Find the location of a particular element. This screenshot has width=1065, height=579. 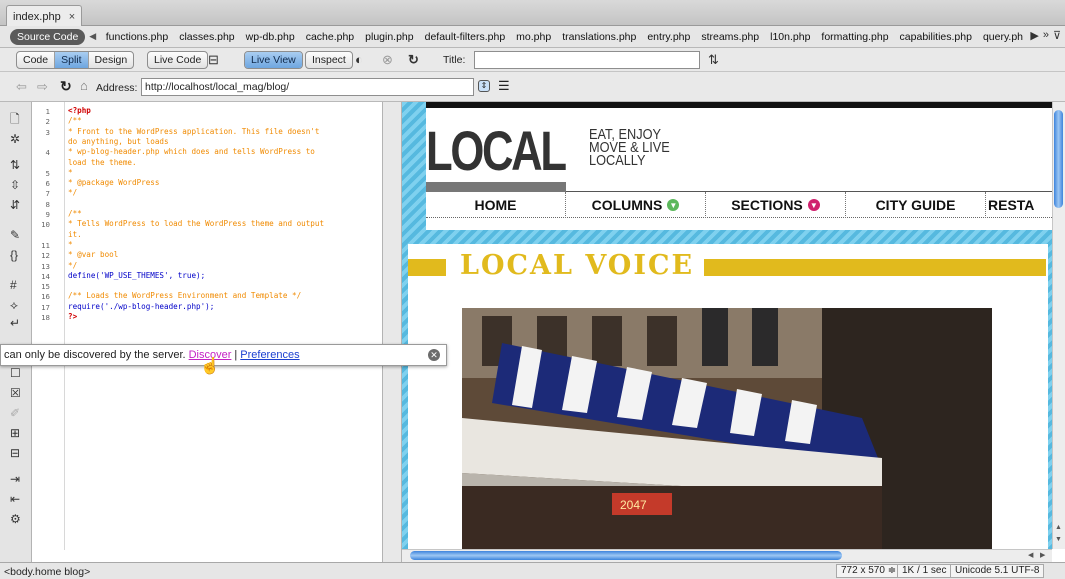

line-numbers-icon: # is located at coordinates (13, 285).